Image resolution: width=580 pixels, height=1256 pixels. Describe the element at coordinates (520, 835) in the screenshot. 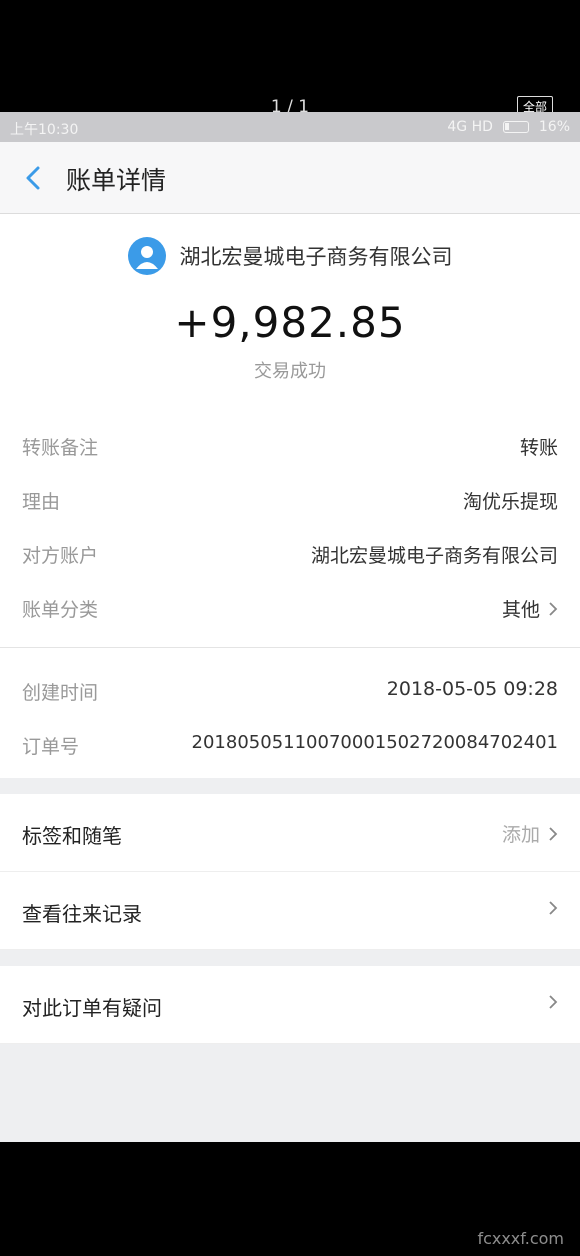

I see `menu-value: 添加` at that location.